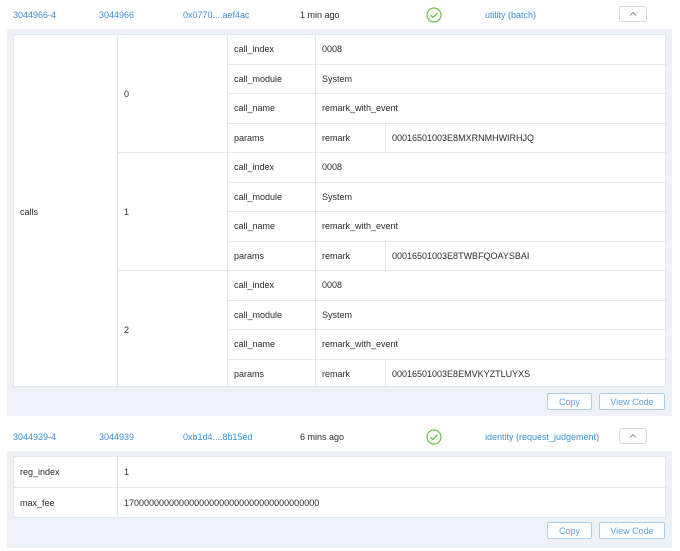  Describe the element at coordinates (461, 373) in the screenshot. I see `field-value-text: 00016501003E8EMVKYZTLUYXS` at that location.